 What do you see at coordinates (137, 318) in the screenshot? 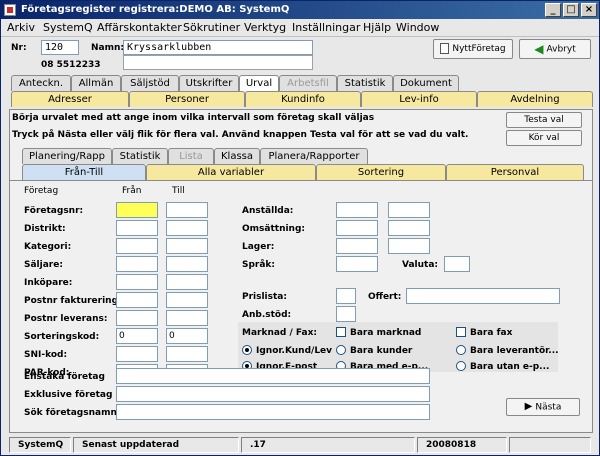
I see `postnr-lev-from-input` at bounding box center [137, 318].